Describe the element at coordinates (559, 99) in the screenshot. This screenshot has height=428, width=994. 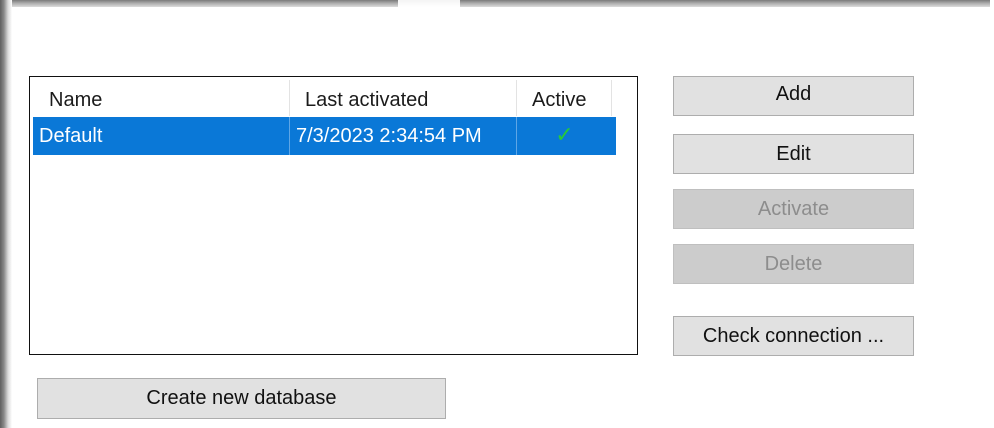
I see `column-header-active-label: Active` at that location.